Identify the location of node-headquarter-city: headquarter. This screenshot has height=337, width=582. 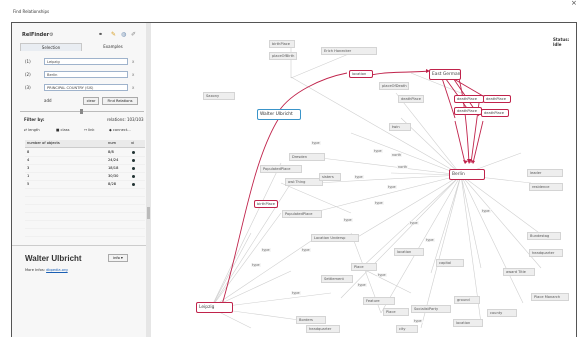
(546, 253).